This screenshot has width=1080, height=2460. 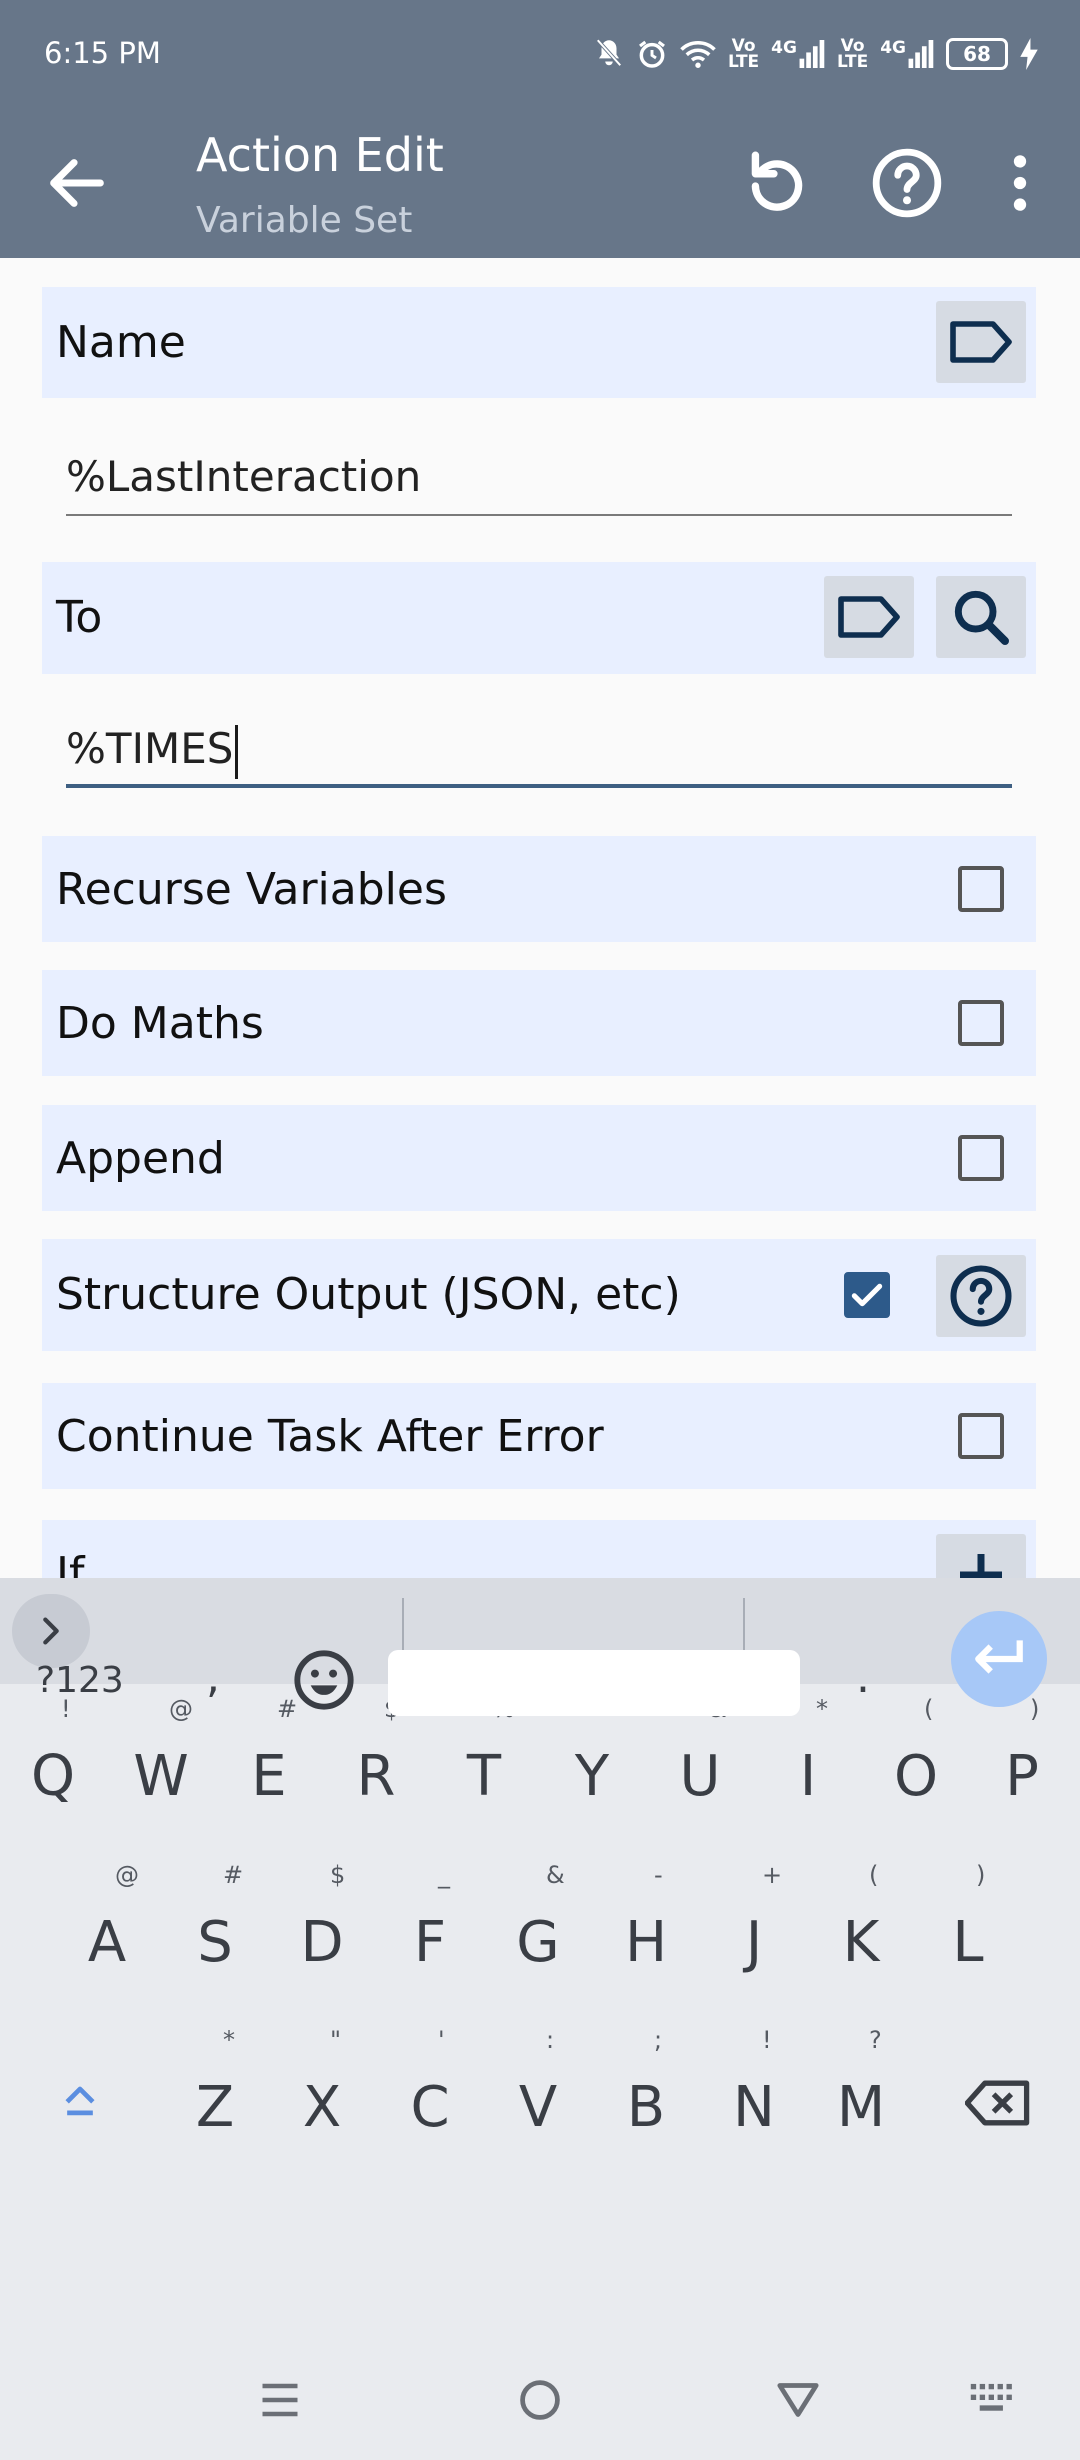 I want to click on more-vert-icon, so click(x=1020, y=183).